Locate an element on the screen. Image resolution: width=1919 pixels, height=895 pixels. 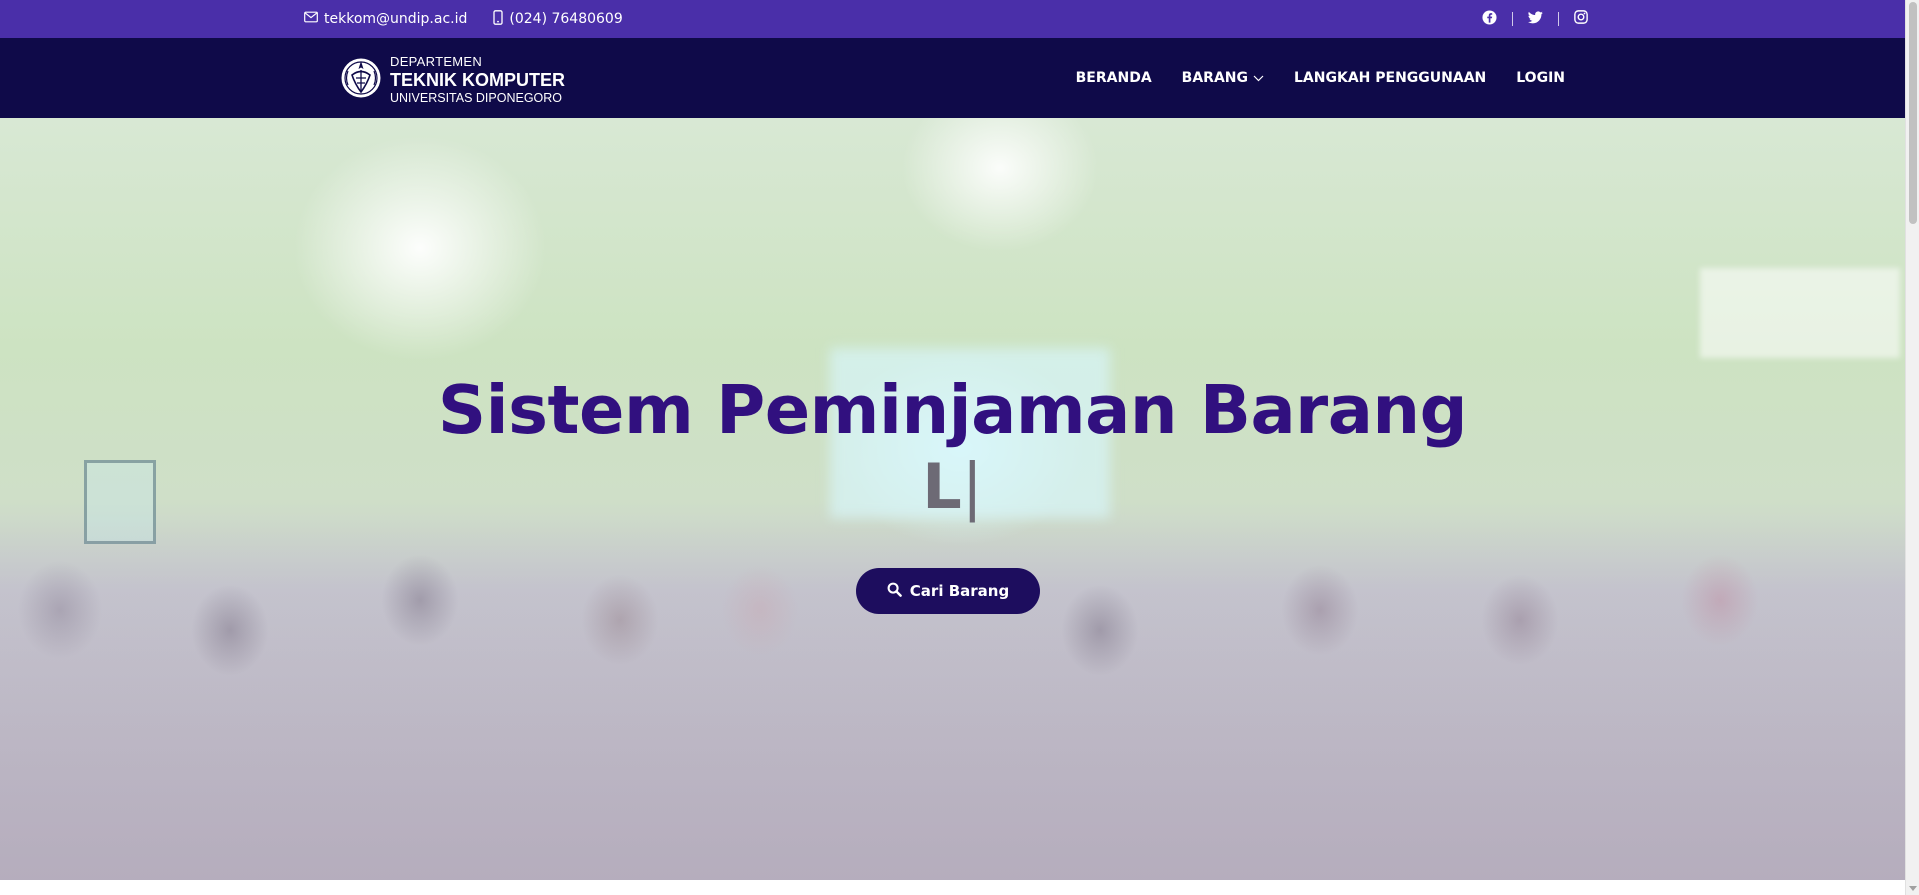
brand-line-2: TEKNIK KOMPUTER is located at coordinates (477, 80).